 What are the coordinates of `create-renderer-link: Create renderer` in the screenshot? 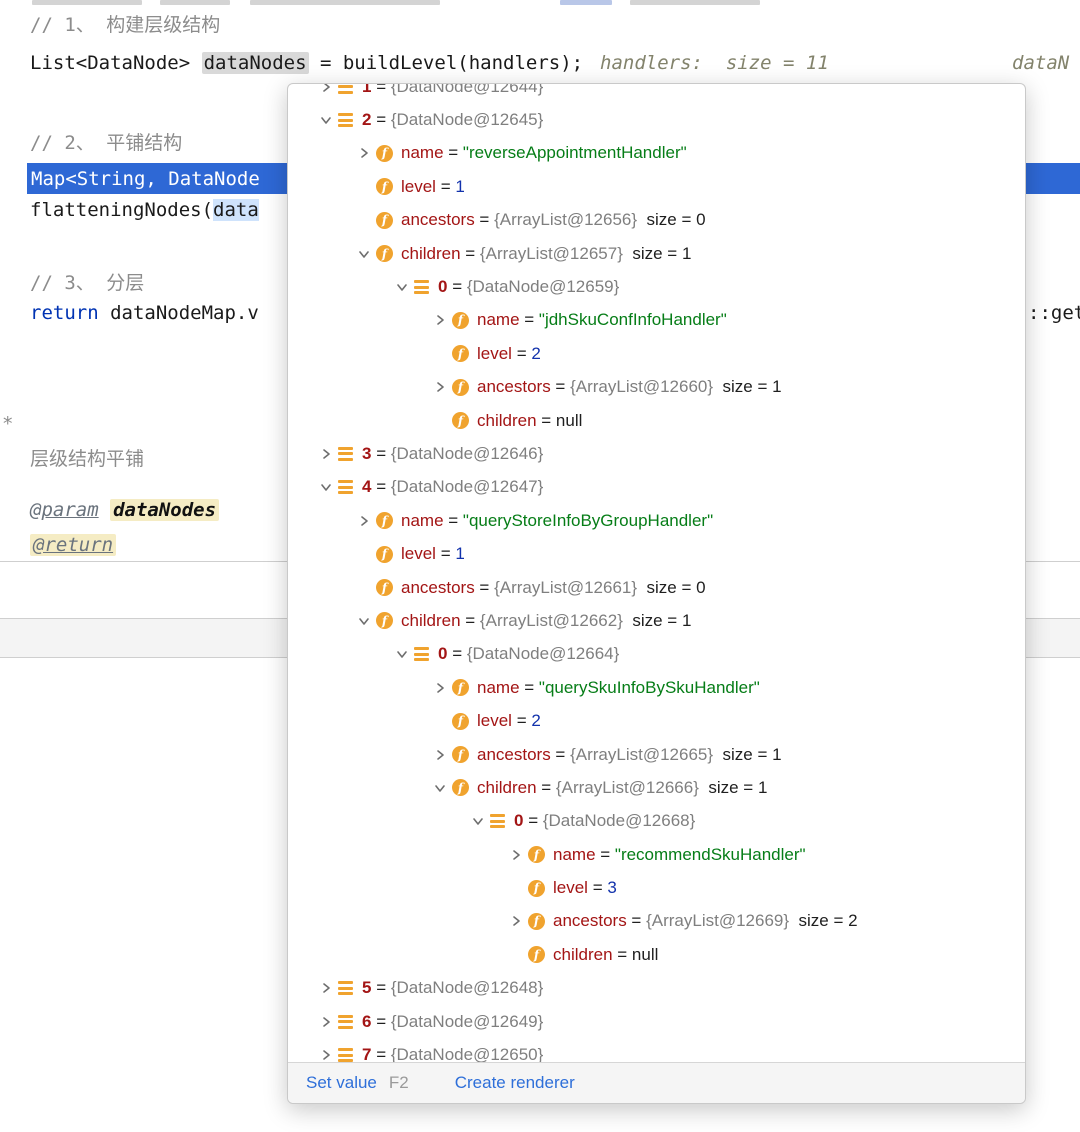 It's located at (515, 1083).